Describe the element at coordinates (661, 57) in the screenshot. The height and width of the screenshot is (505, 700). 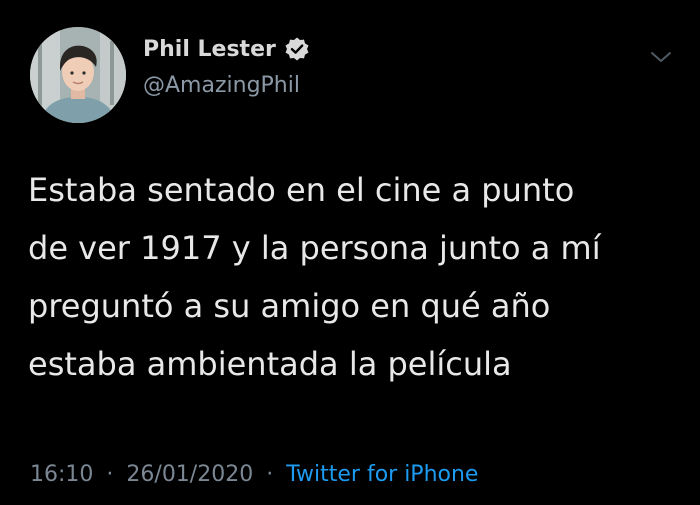
I see `chevron-down-icon` at that location.